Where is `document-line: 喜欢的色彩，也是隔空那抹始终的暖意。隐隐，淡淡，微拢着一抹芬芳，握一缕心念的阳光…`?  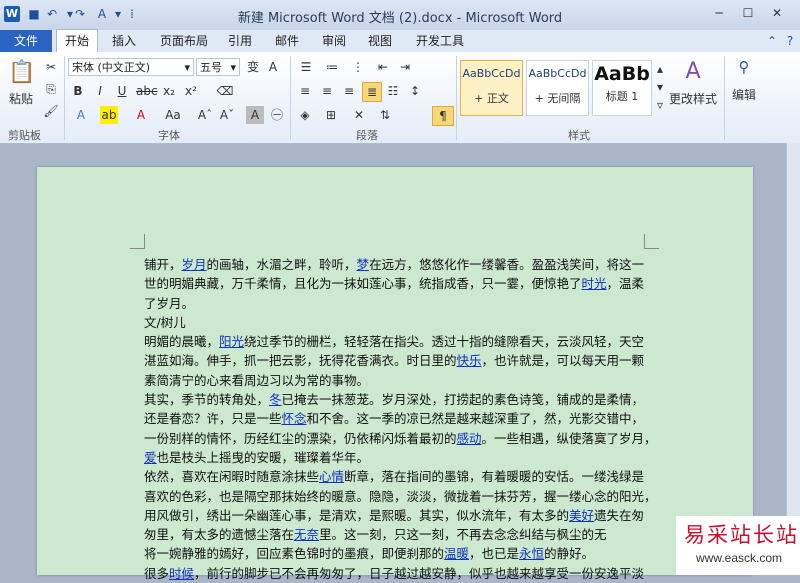
document-line: 喜欢的色彩，也是隔空那抹始终的暖意。隐隐，淡淡，微拢着一抹芬芳，握一缕心念的阳光… is located at coordinates (400, 496).